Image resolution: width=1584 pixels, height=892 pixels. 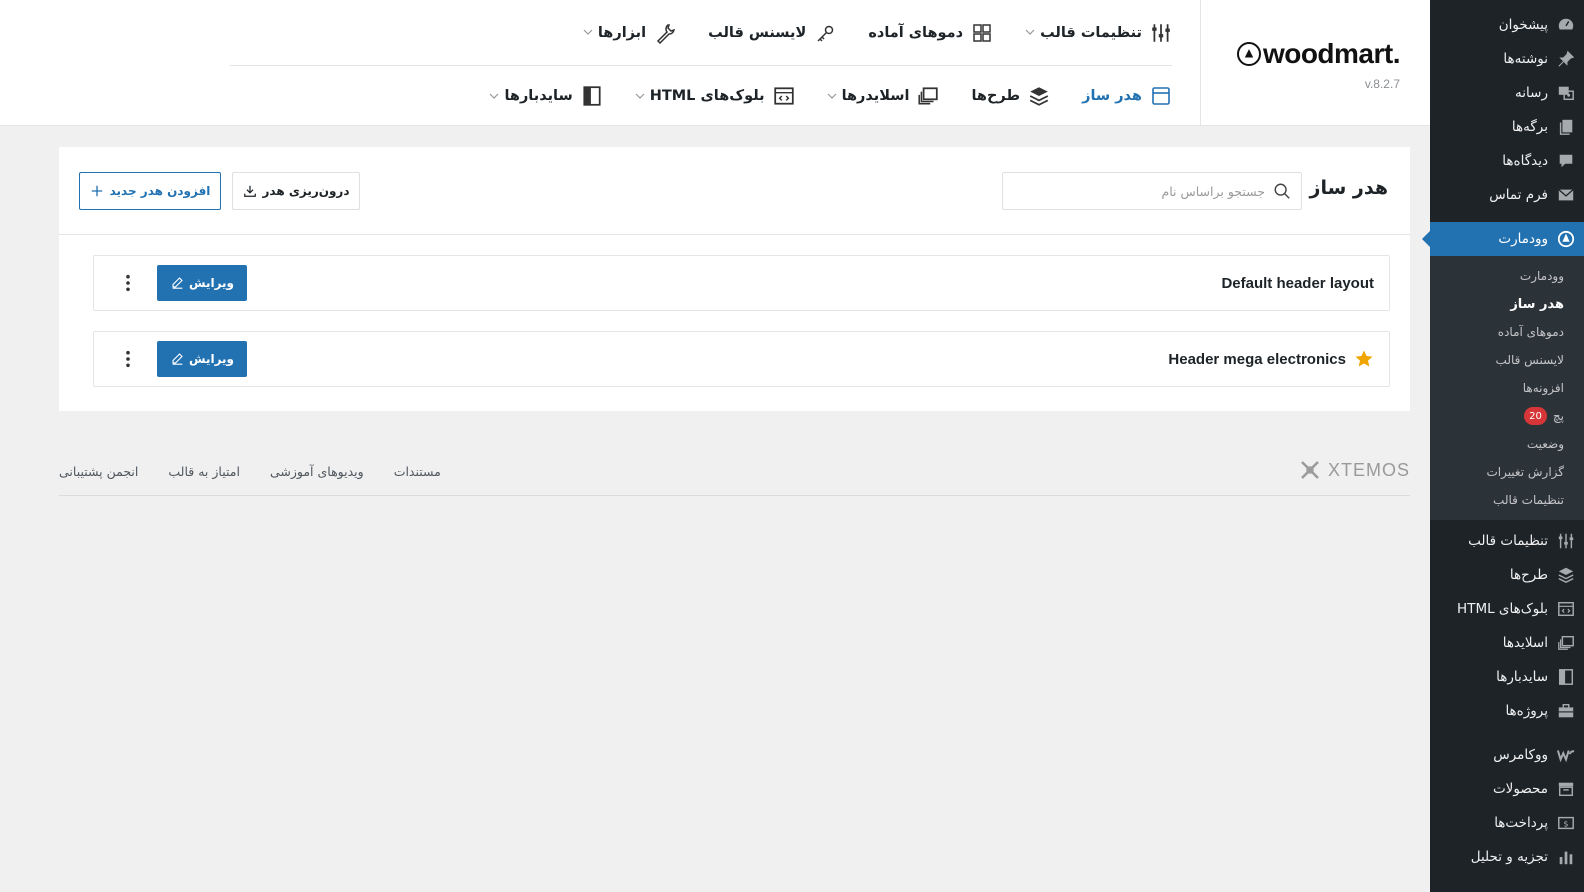 I want to click on topnav-item-slides: اسلایدرها, so click(x=883, y=96).